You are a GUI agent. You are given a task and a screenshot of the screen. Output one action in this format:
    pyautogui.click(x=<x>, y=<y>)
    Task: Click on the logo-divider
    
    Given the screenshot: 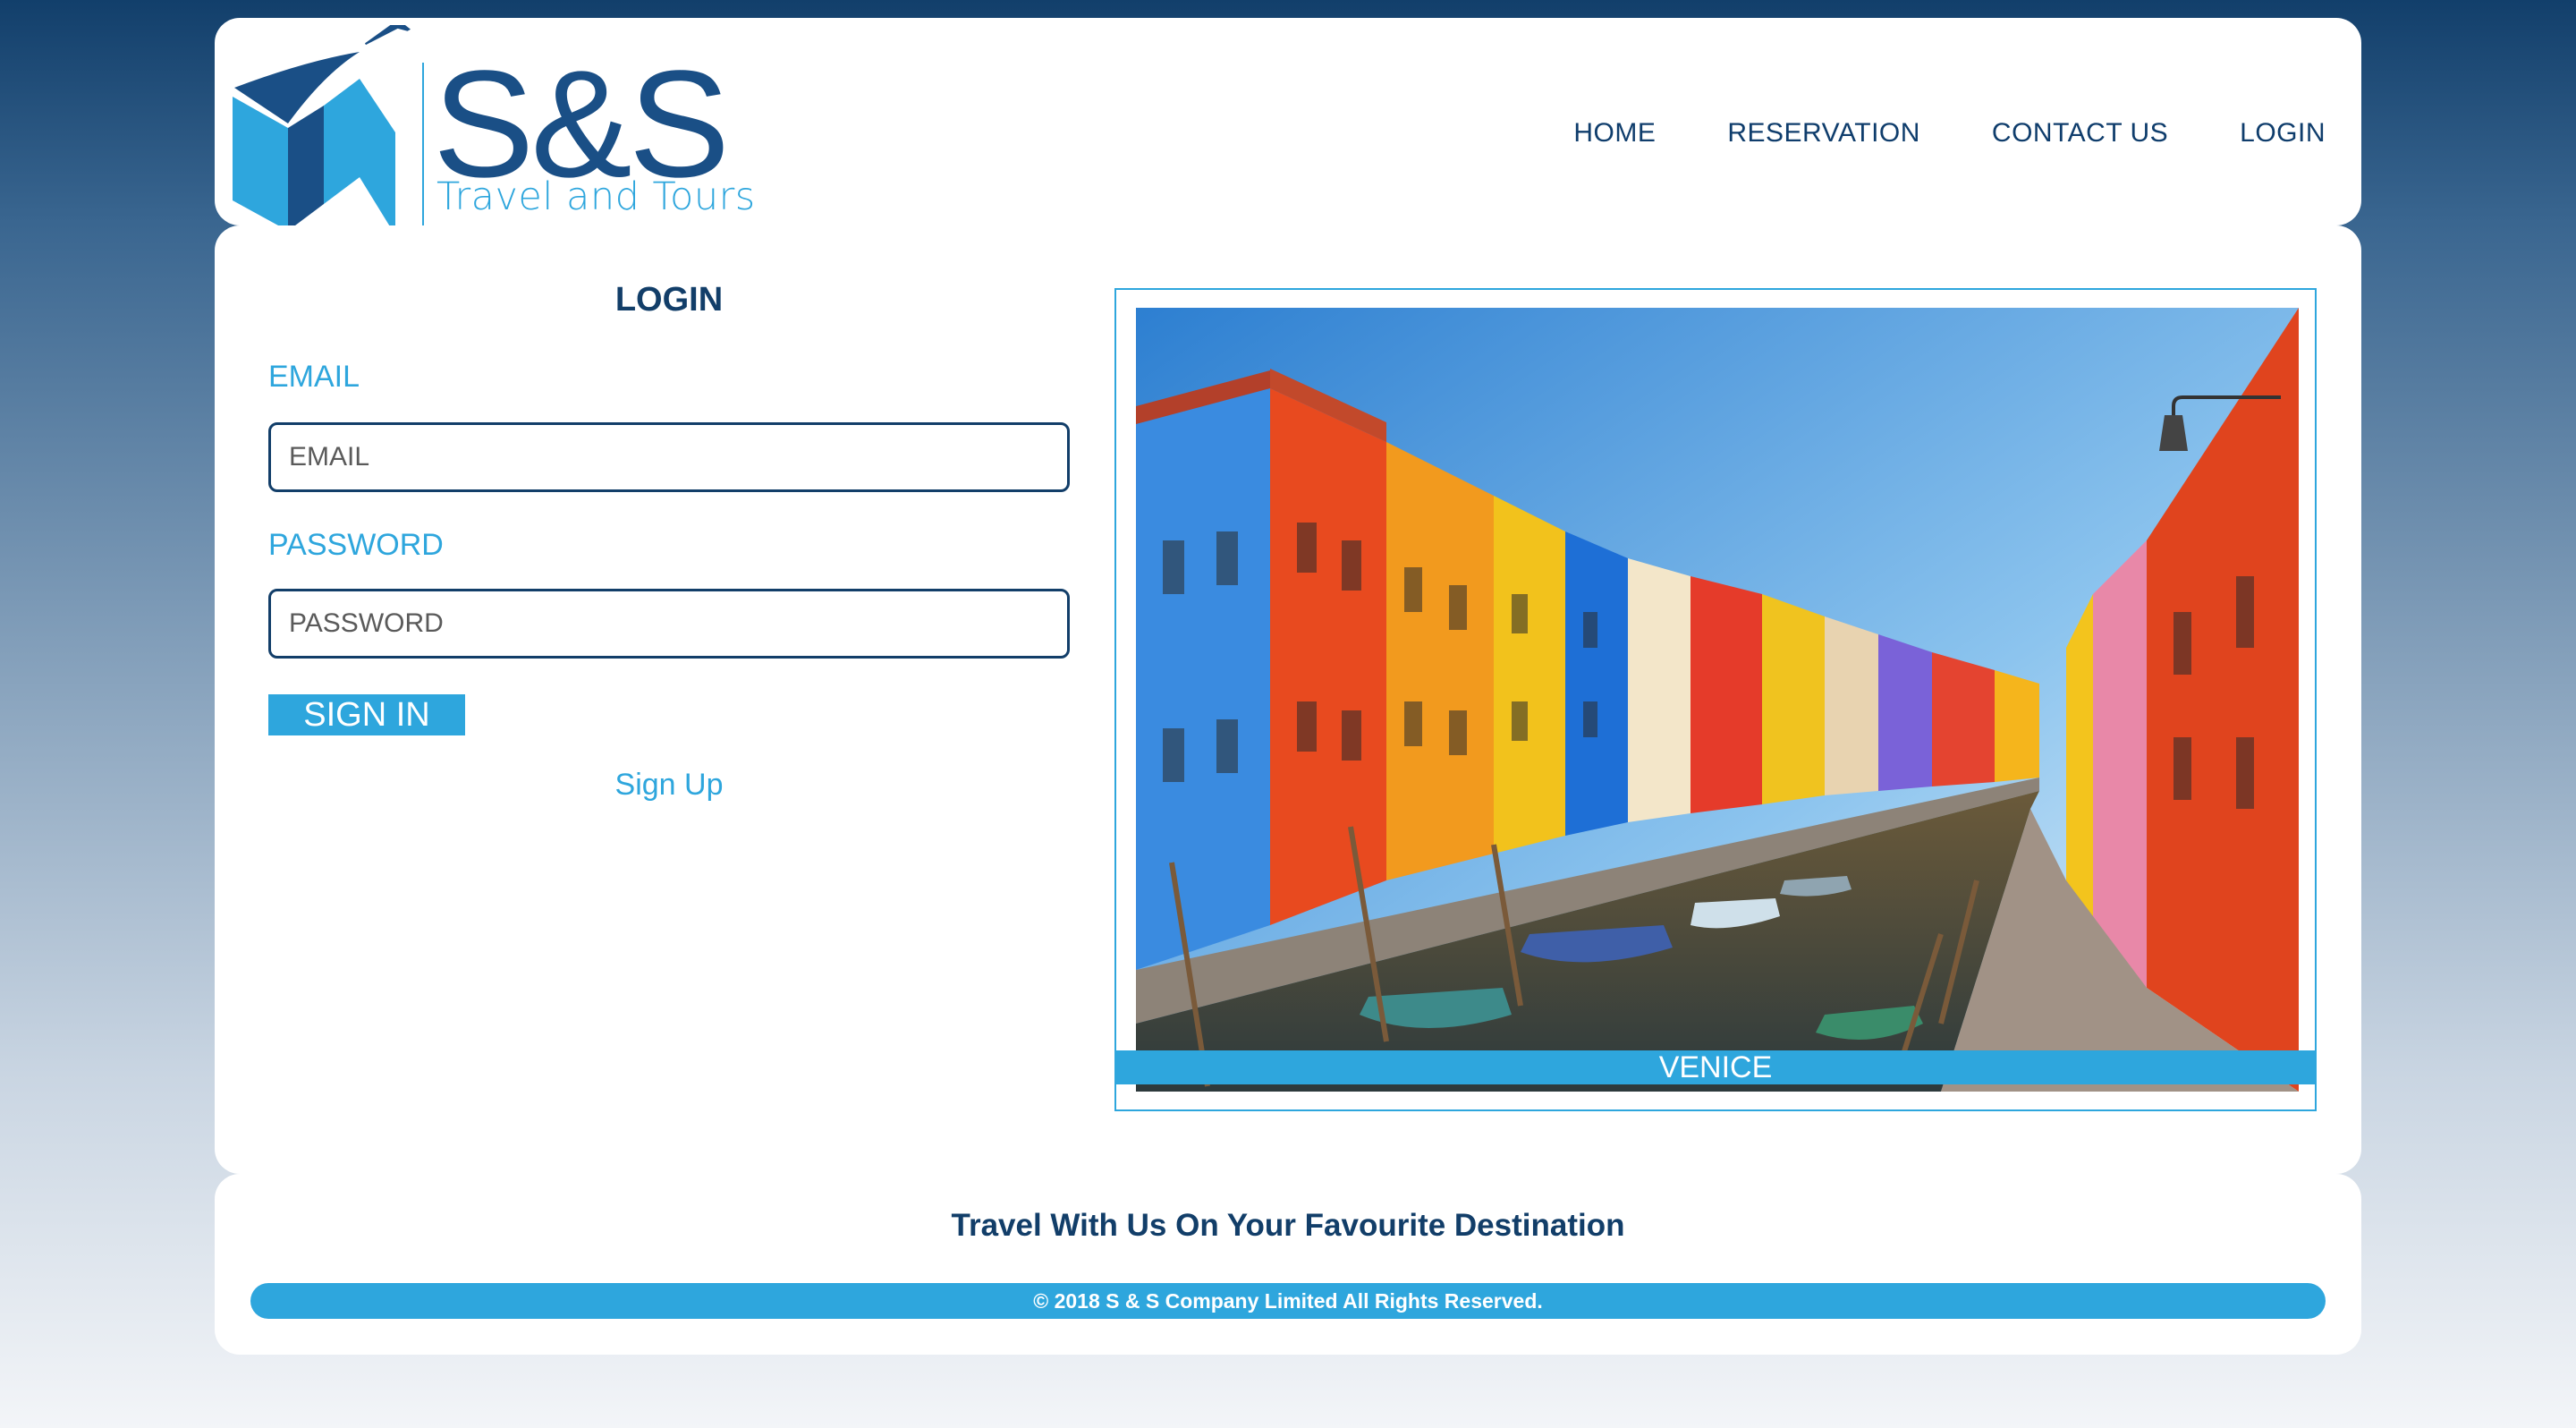 What is the action you would take?
    pyautogui.click(x=423, y=148)
    